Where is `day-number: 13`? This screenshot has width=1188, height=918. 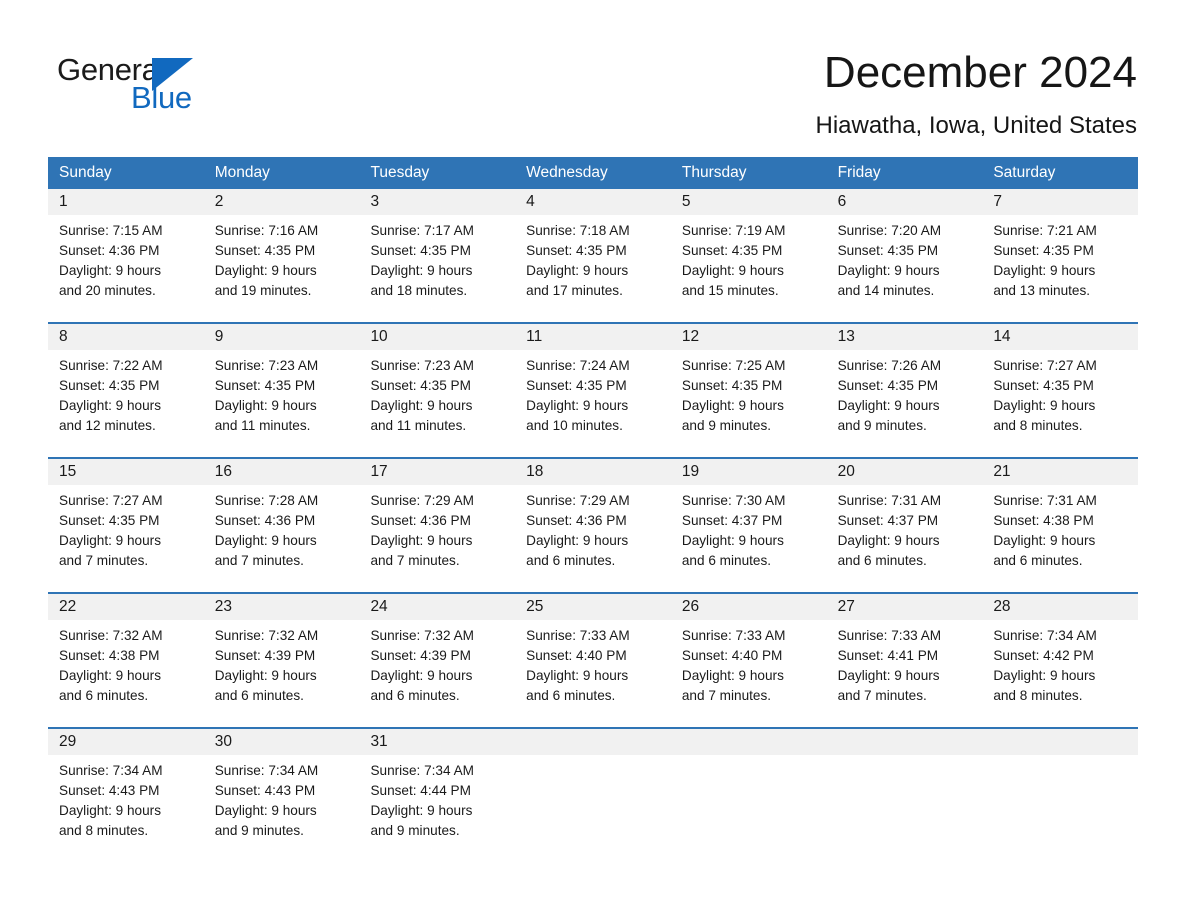 day-number: 13 is located at coordinates (905, 337).